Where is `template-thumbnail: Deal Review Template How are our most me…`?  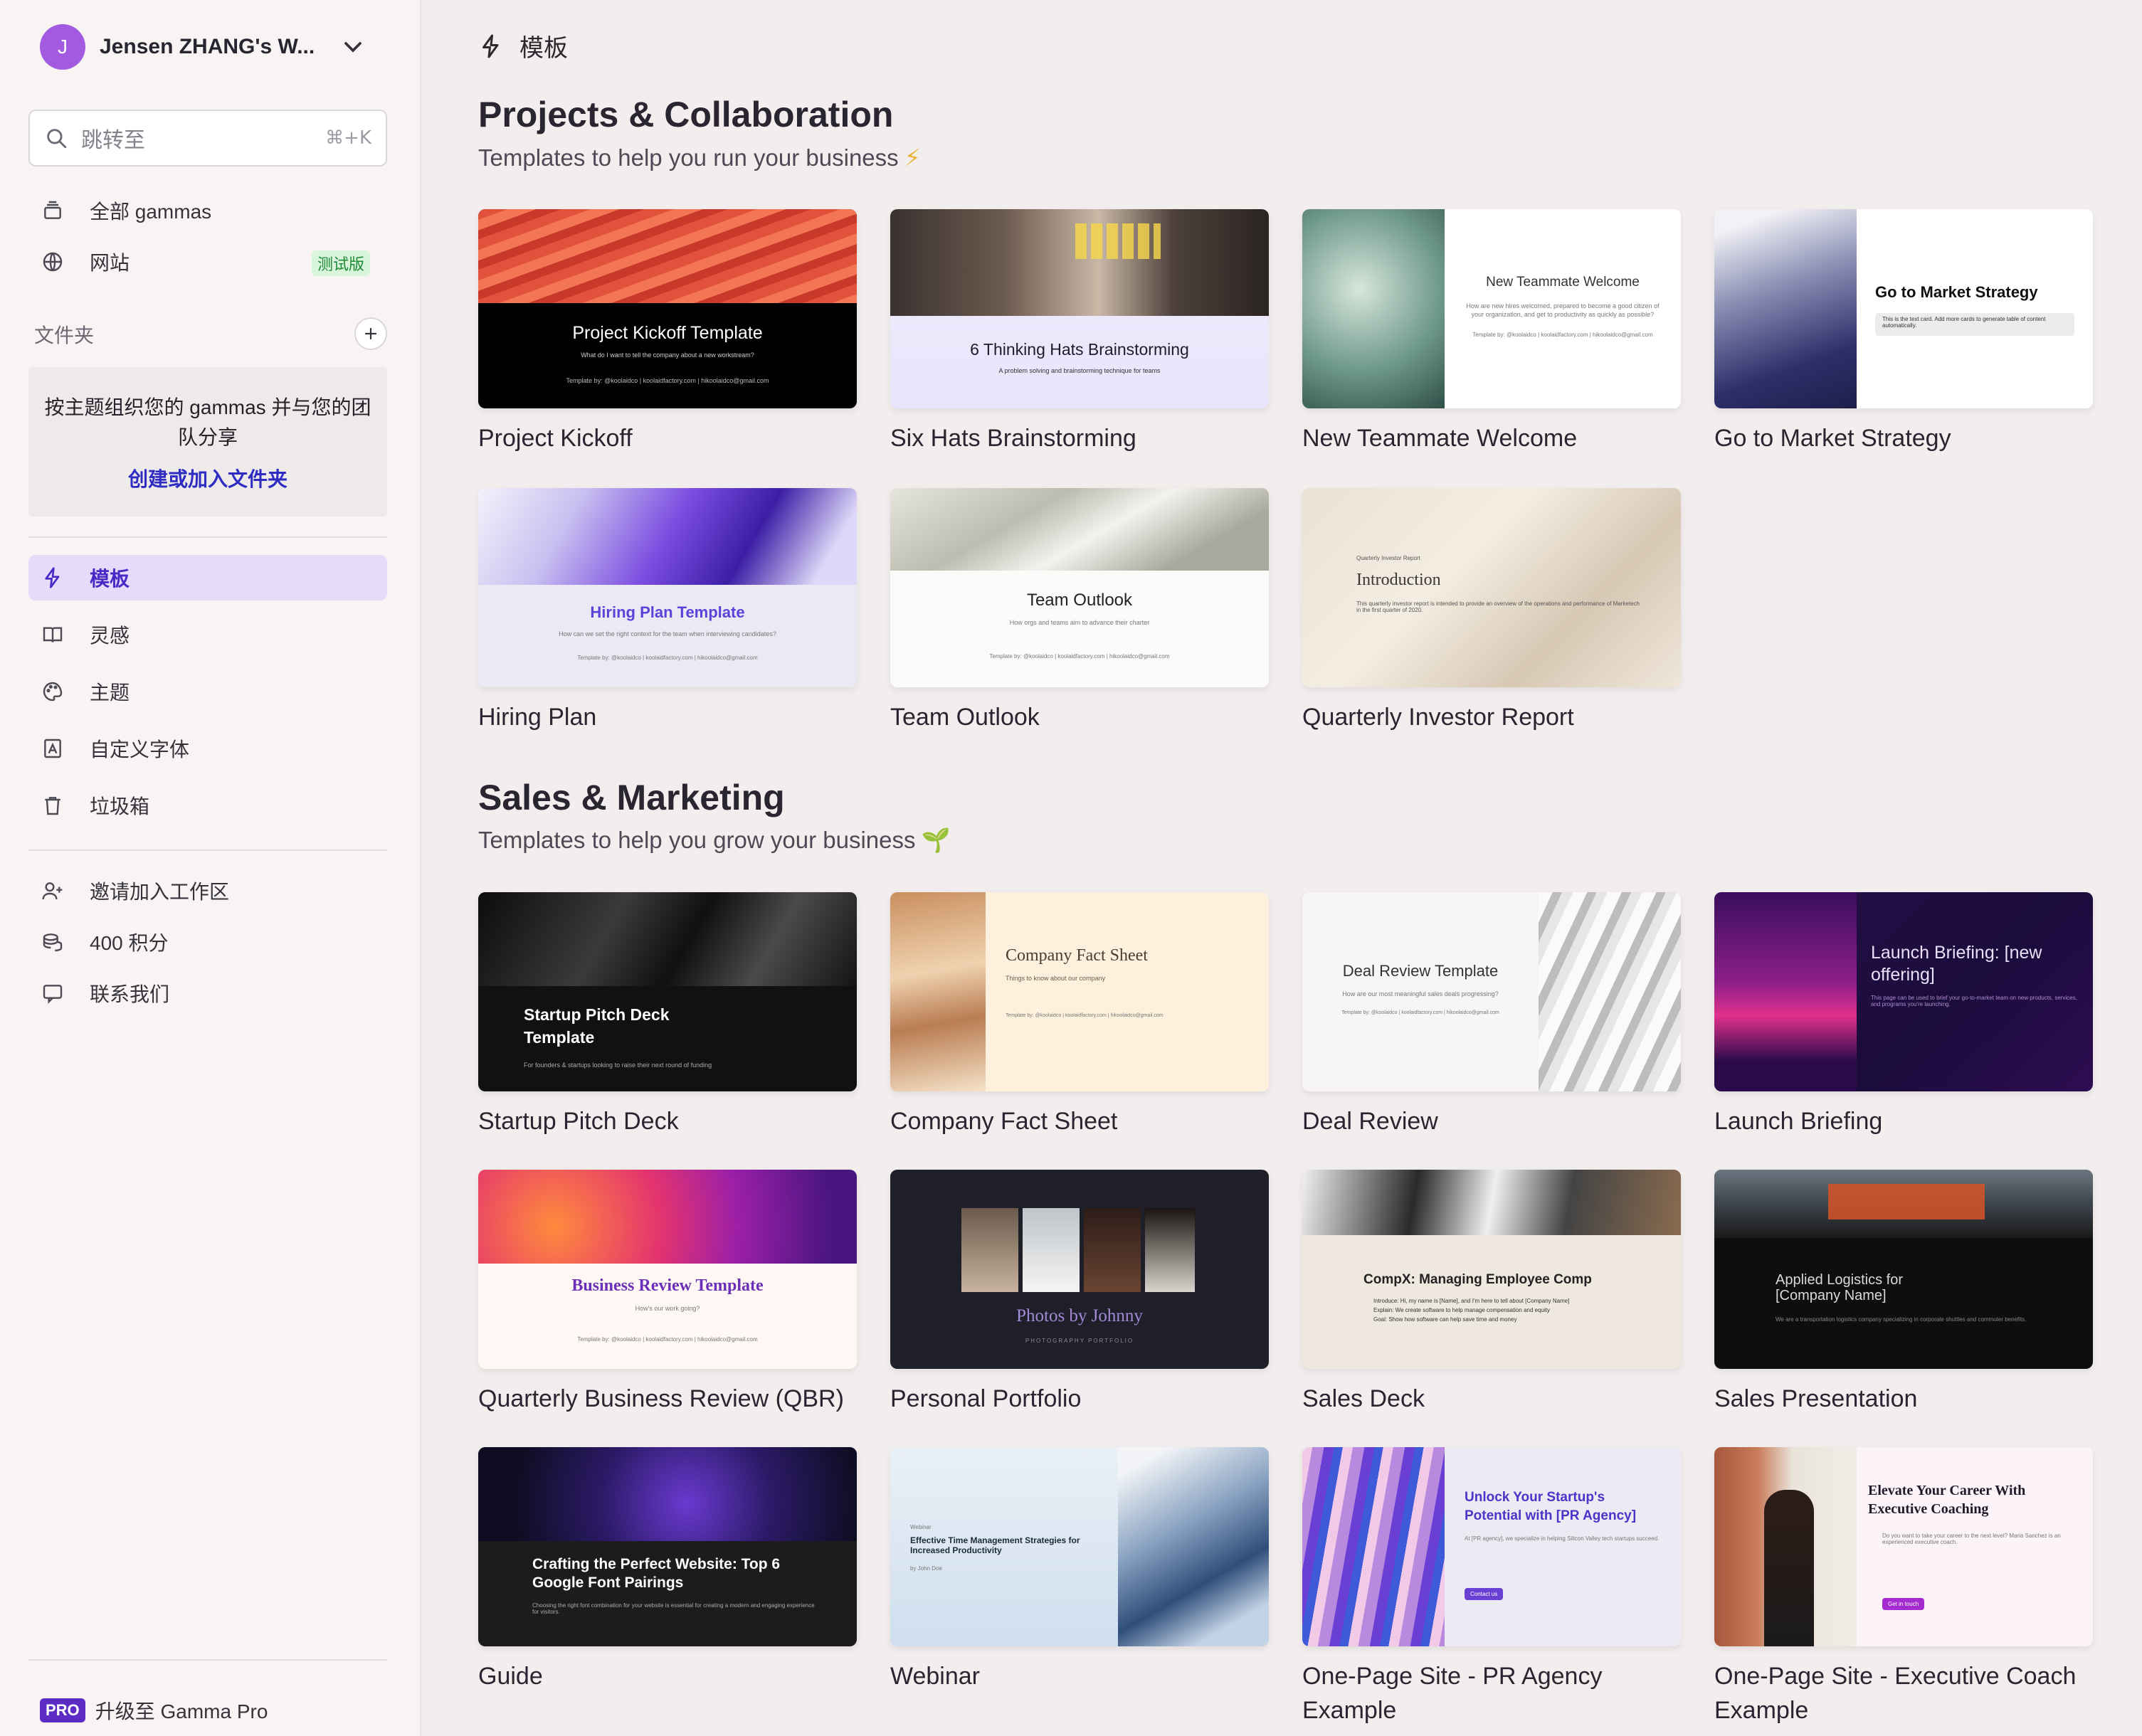 template-thumbnail: Deal Review Template How are our most me… is located at coordinates (1491, 992).